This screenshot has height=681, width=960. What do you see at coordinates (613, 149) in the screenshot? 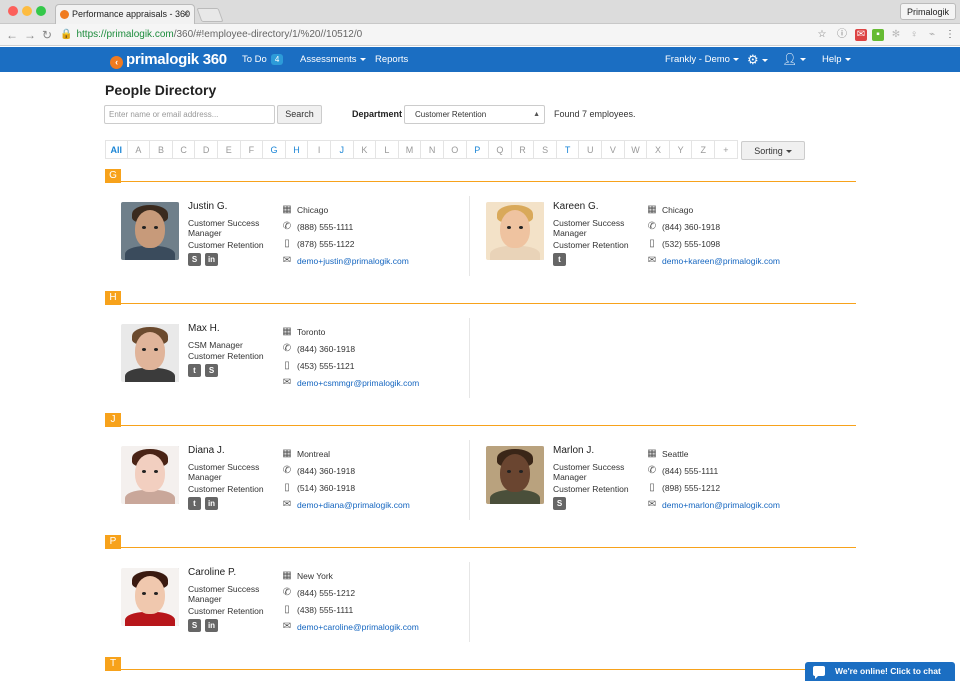
I see `letter-filter-v: V` at bounding box center [613, 149].